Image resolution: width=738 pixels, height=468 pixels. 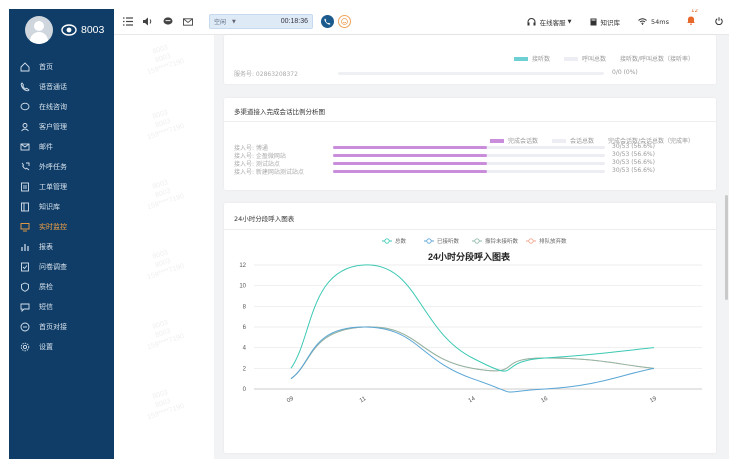 I want to click on legend-label: 振铃未接听数, so click(x=502, y=241).